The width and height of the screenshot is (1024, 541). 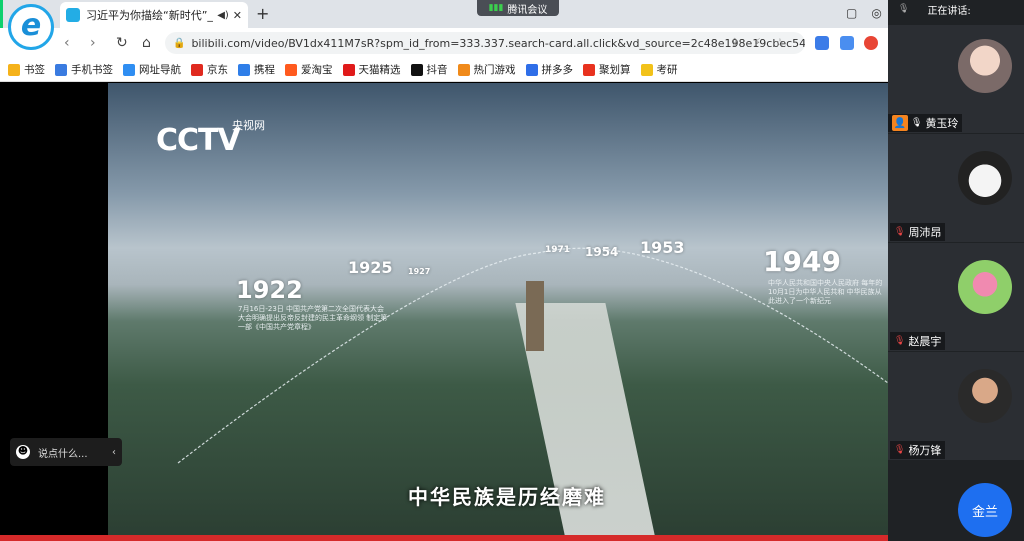 I want to click on bookmark-label: 热门游戏, so click(x=494, y=70).